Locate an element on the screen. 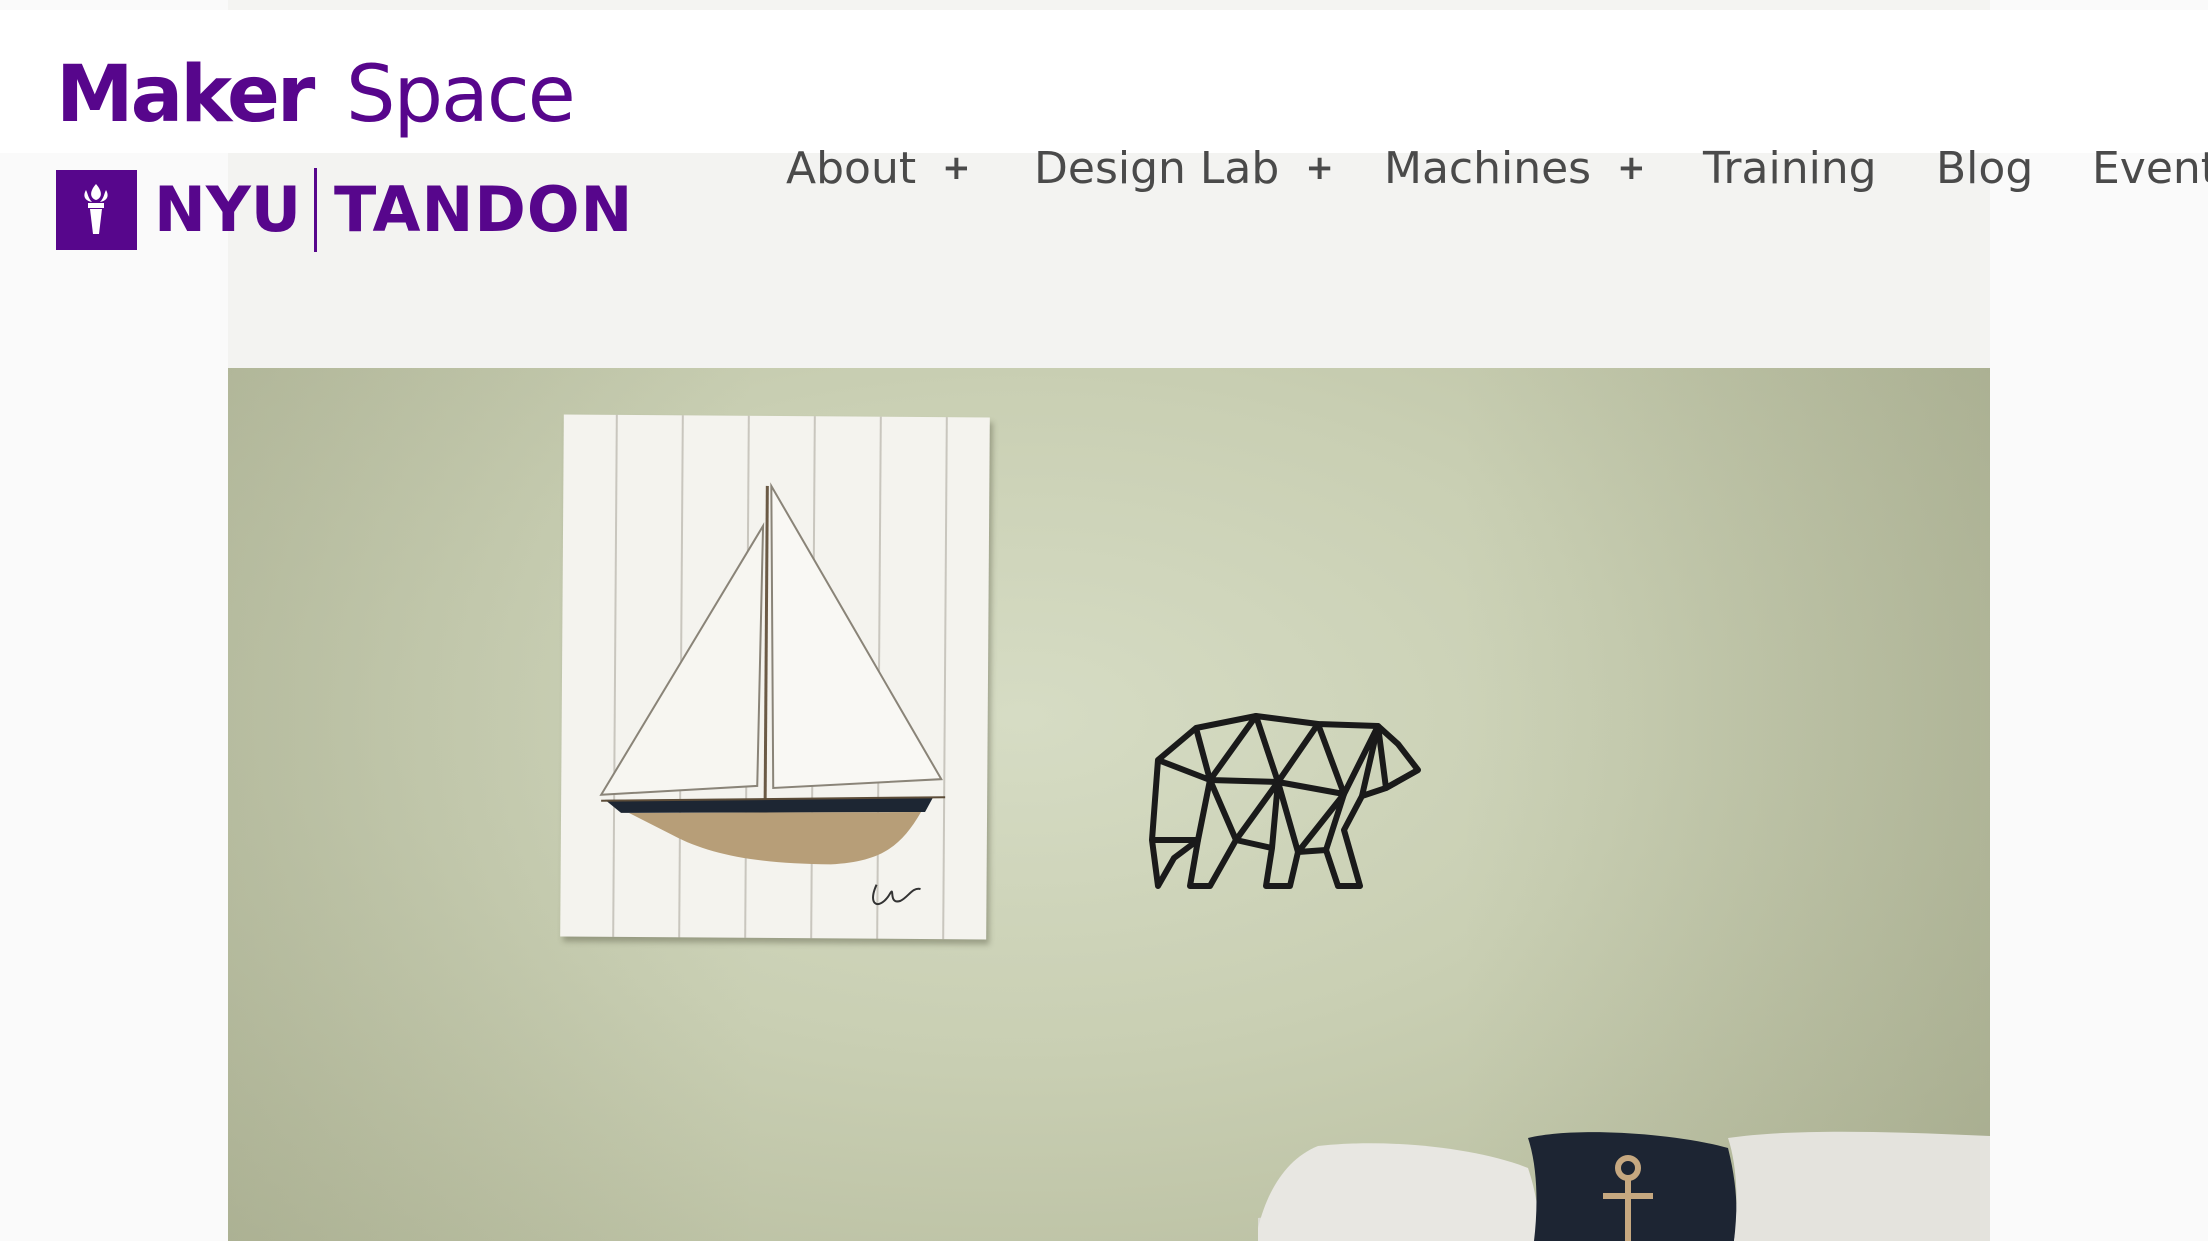 Image resolution: width=2208 pixels, height=1241 pixels. nav-item-training: Training is located at coordinates (1790, 168).